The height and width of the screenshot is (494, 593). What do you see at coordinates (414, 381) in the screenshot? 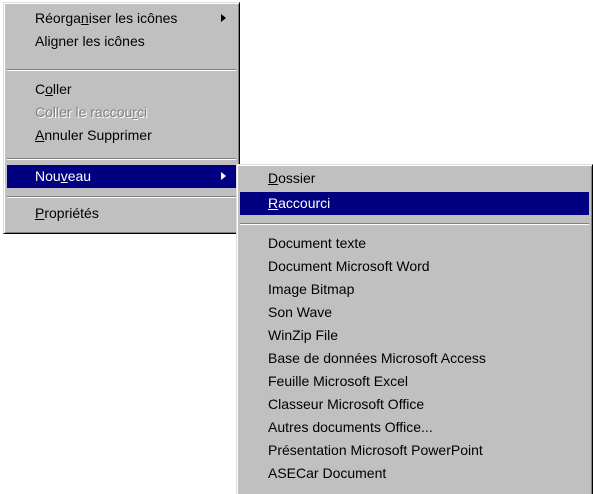
I see `submenu-item-excel-sheet: Feuille Microsoft Excel` at bounding box center [414, 381].